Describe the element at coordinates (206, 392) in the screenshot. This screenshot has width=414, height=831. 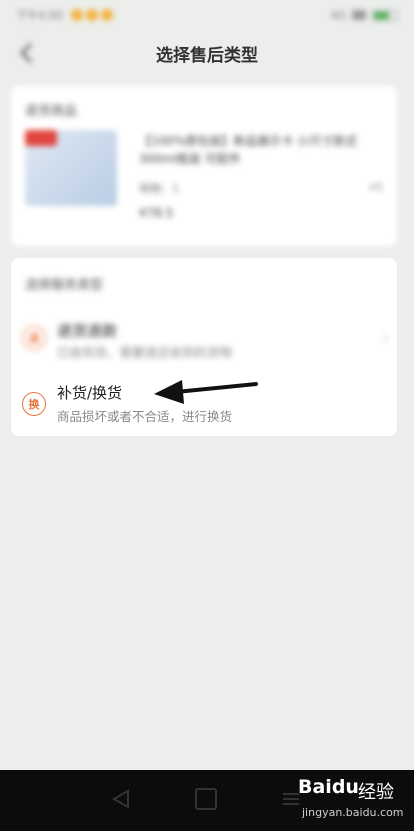
I see `annotation-arrow-icon` at that location.